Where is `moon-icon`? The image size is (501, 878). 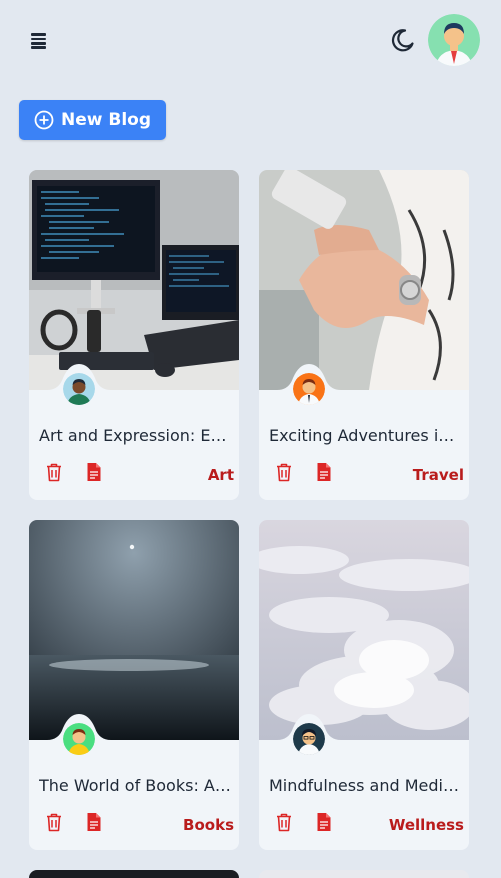
moon-icon is located at coordinates (402, 40).